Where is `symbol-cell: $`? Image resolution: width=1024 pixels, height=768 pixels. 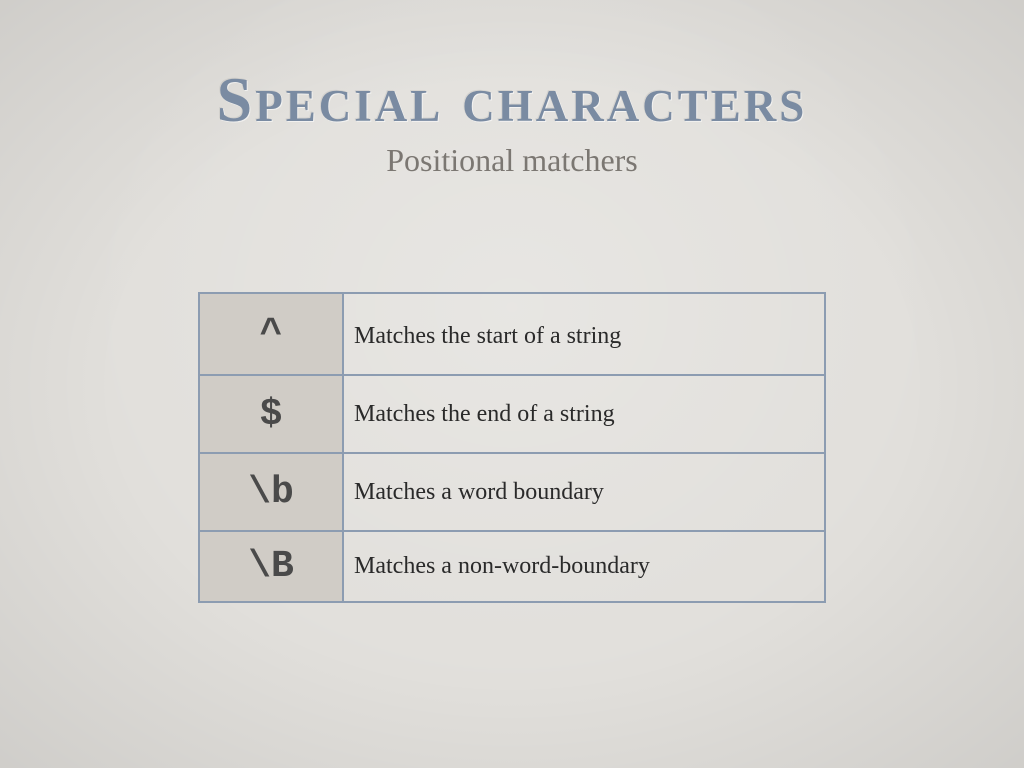 symbol-cell: $ is located at coordinates (271, 414).